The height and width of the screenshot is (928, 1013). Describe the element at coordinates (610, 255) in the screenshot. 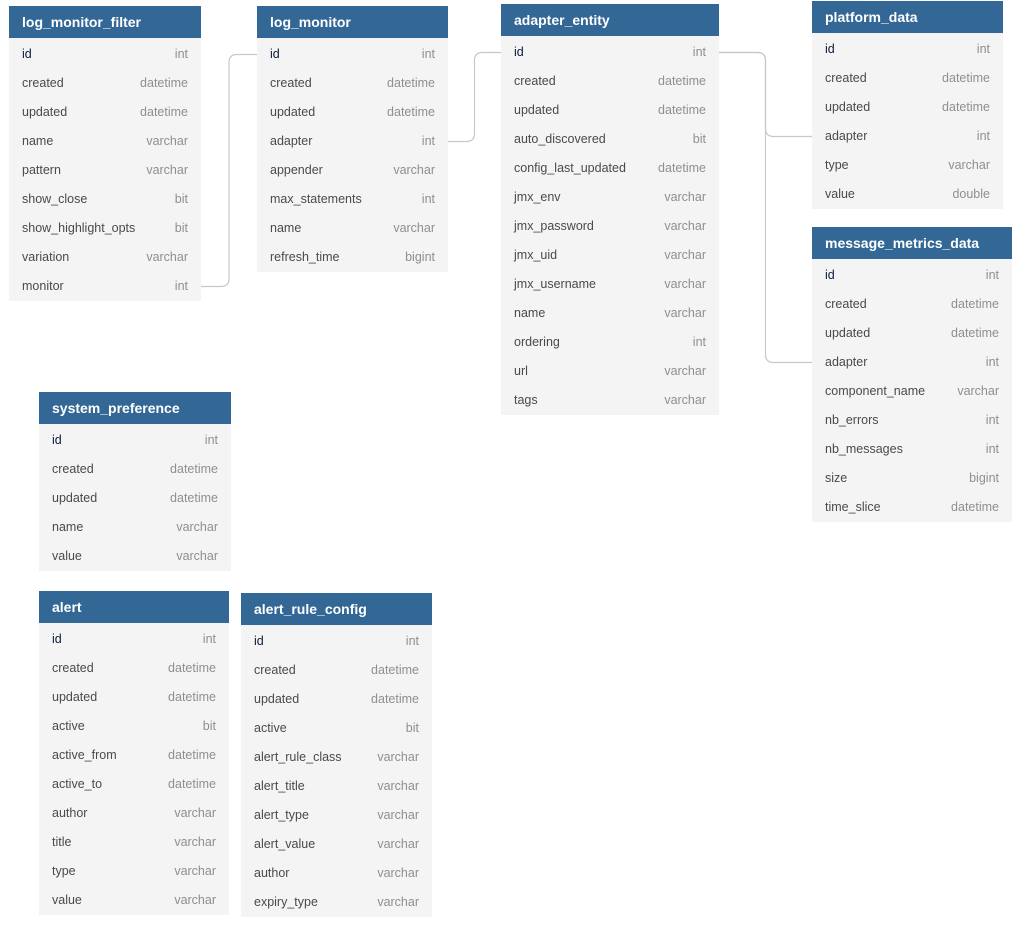

I see `column-row: jmx_uid varchar` at that location.